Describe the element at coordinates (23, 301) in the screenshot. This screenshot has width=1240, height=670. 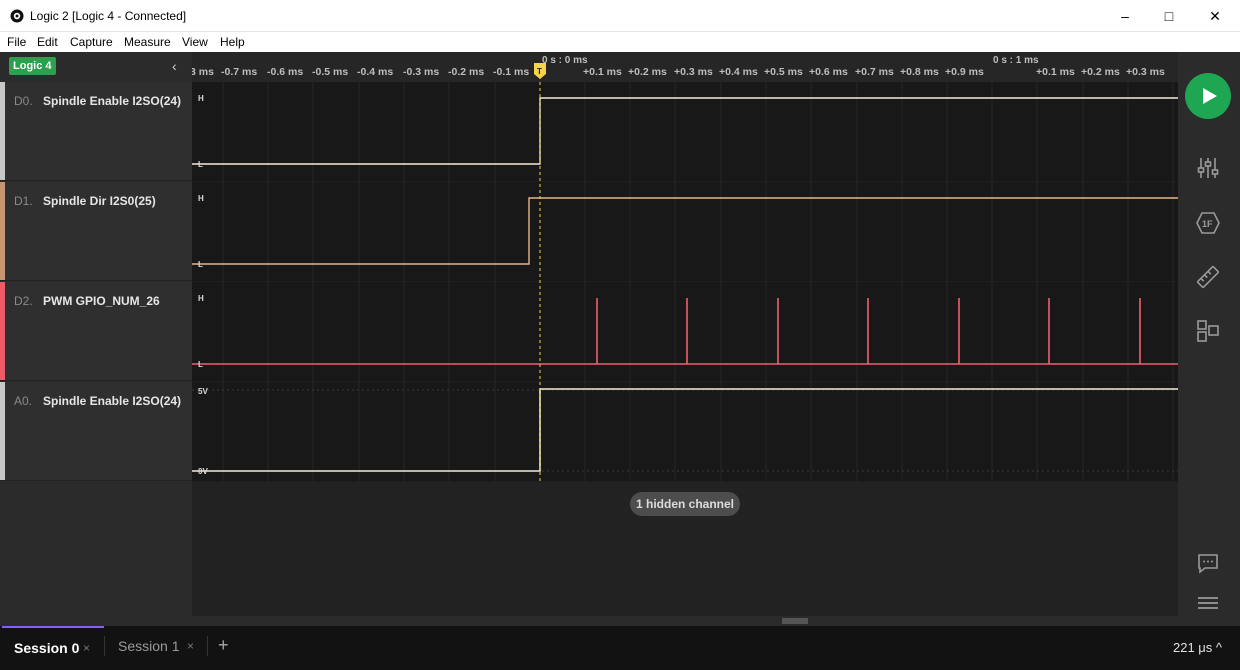
I see `channel-id: D2.` at that location.